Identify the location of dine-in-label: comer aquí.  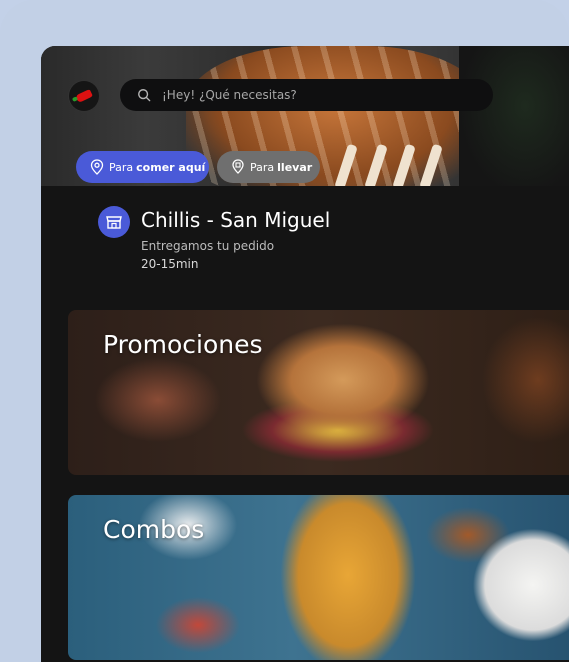
(171, 167).